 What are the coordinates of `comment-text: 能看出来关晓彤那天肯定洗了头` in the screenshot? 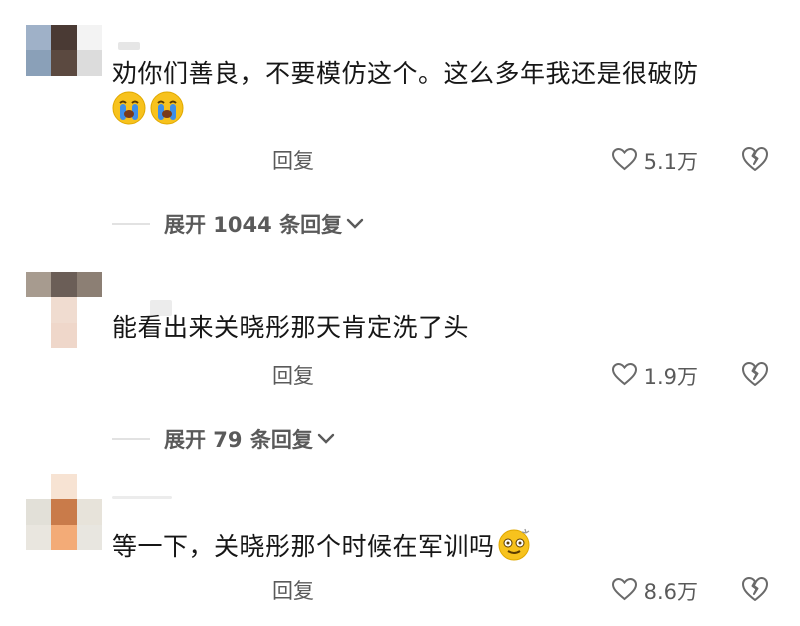 It's located at (291, 327).